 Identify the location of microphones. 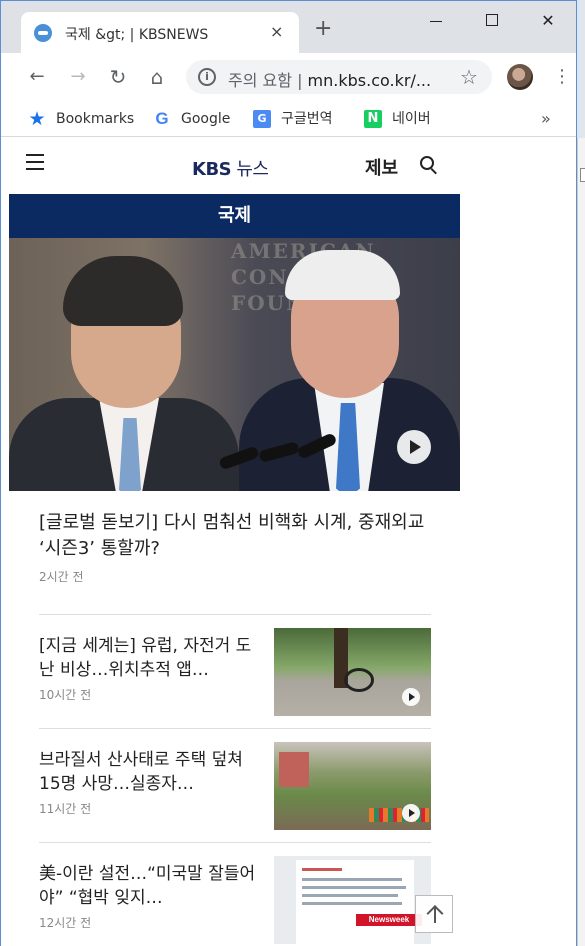
(274, 455).